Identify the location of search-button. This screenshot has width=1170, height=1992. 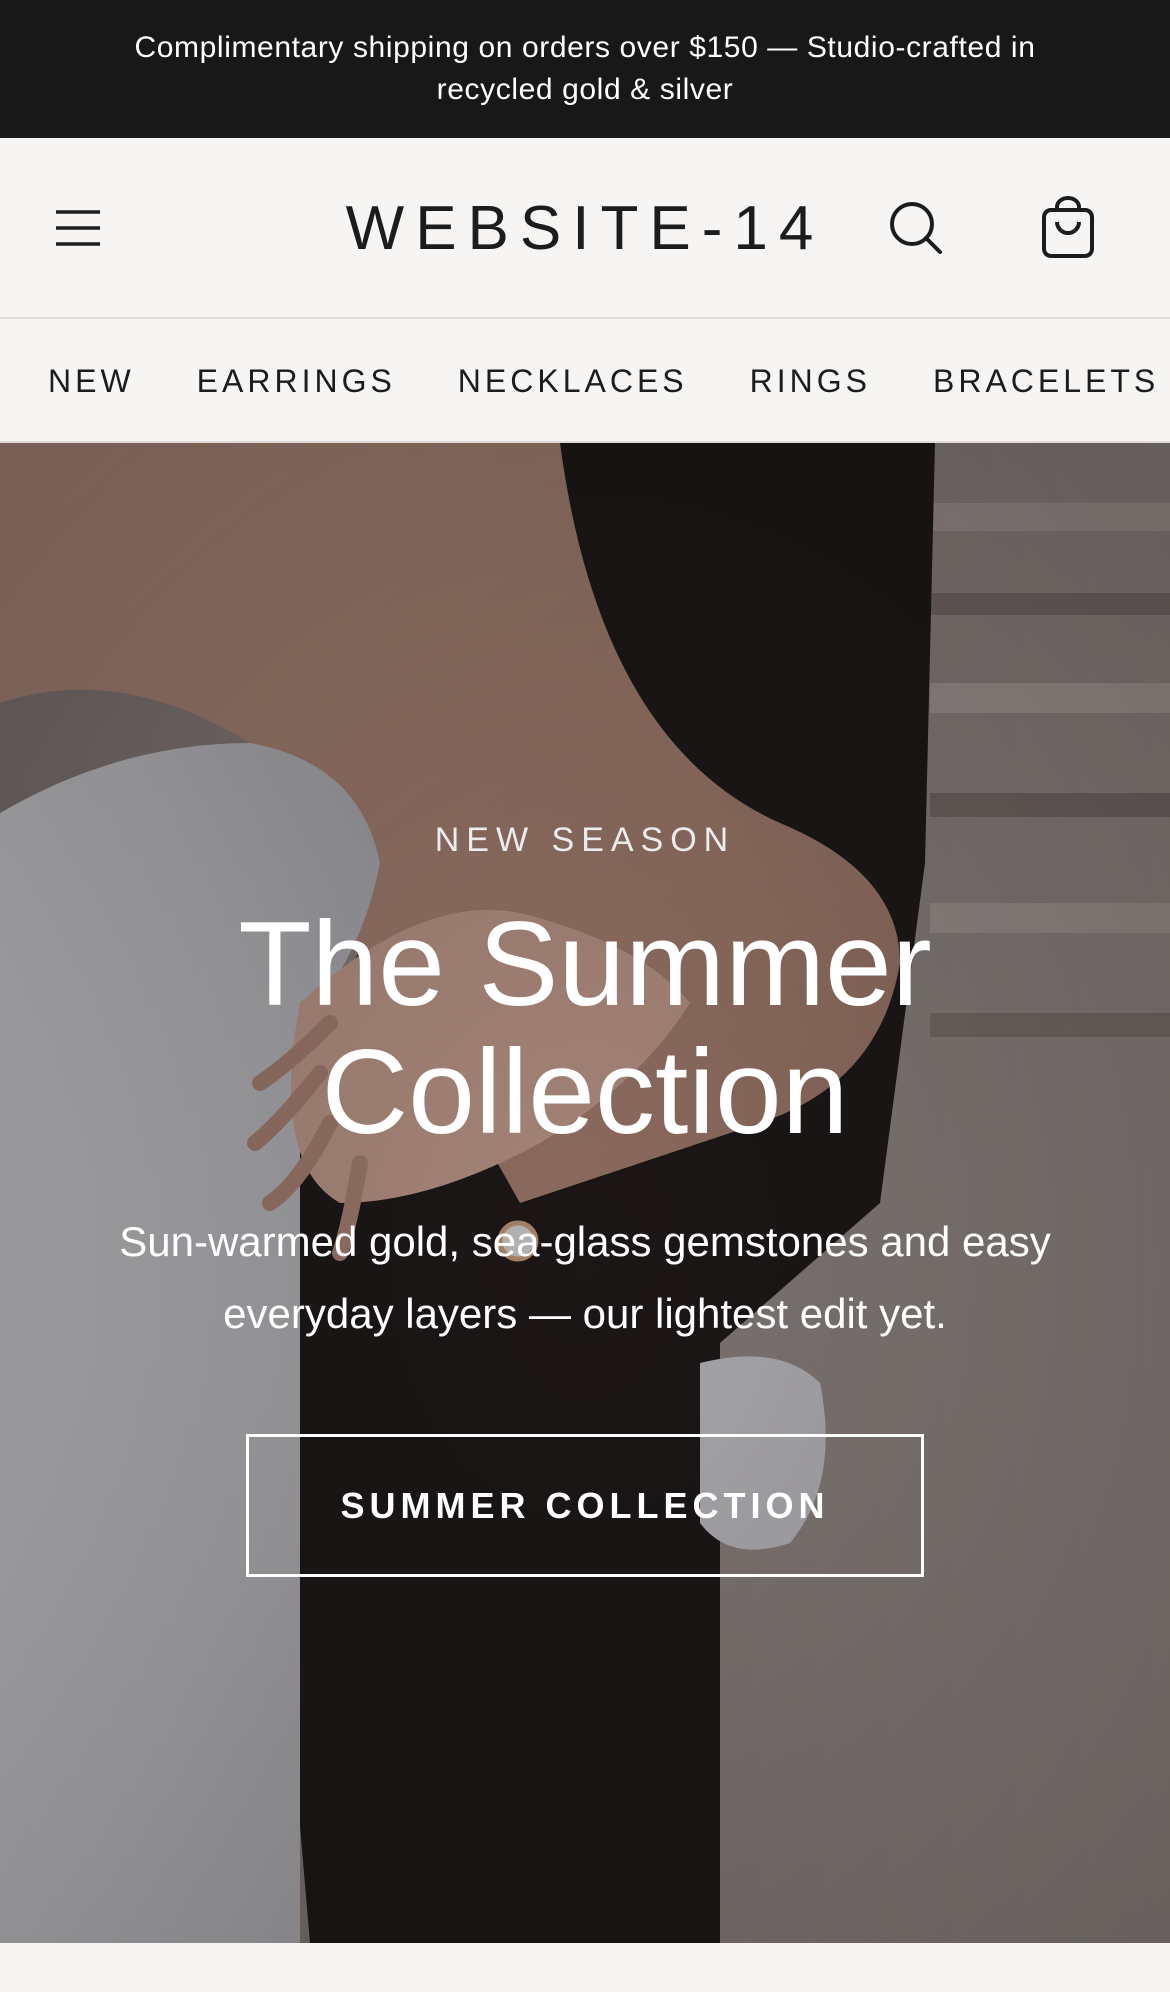
(916, 228).